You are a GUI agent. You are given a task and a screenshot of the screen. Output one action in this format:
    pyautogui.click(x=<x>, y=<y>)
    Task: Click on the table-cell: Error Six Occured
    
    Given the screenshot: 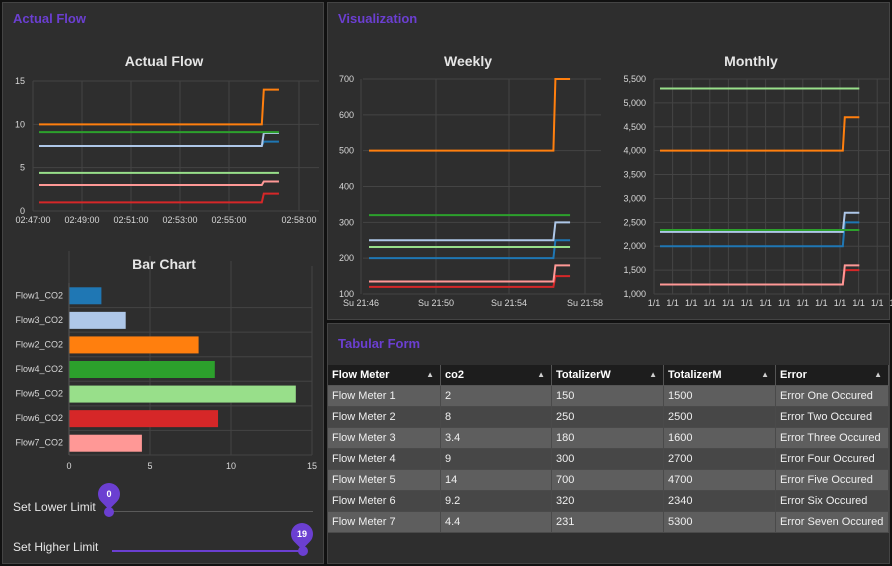 What is the action you would take?
    pyautogui.click(x=832, y=501)
    